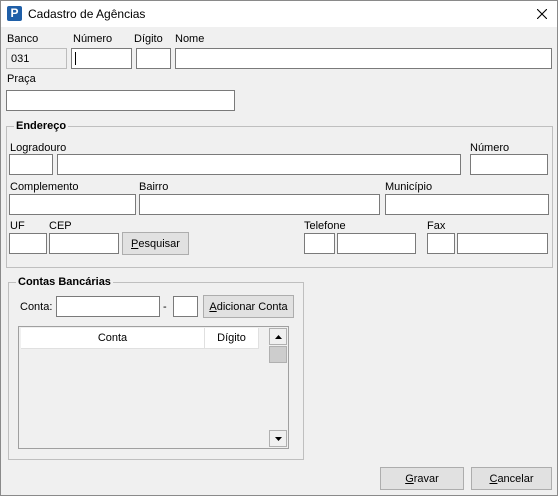 This screenshot has height=496, width=558. I want to click on municipio-field, so click(467, 204).